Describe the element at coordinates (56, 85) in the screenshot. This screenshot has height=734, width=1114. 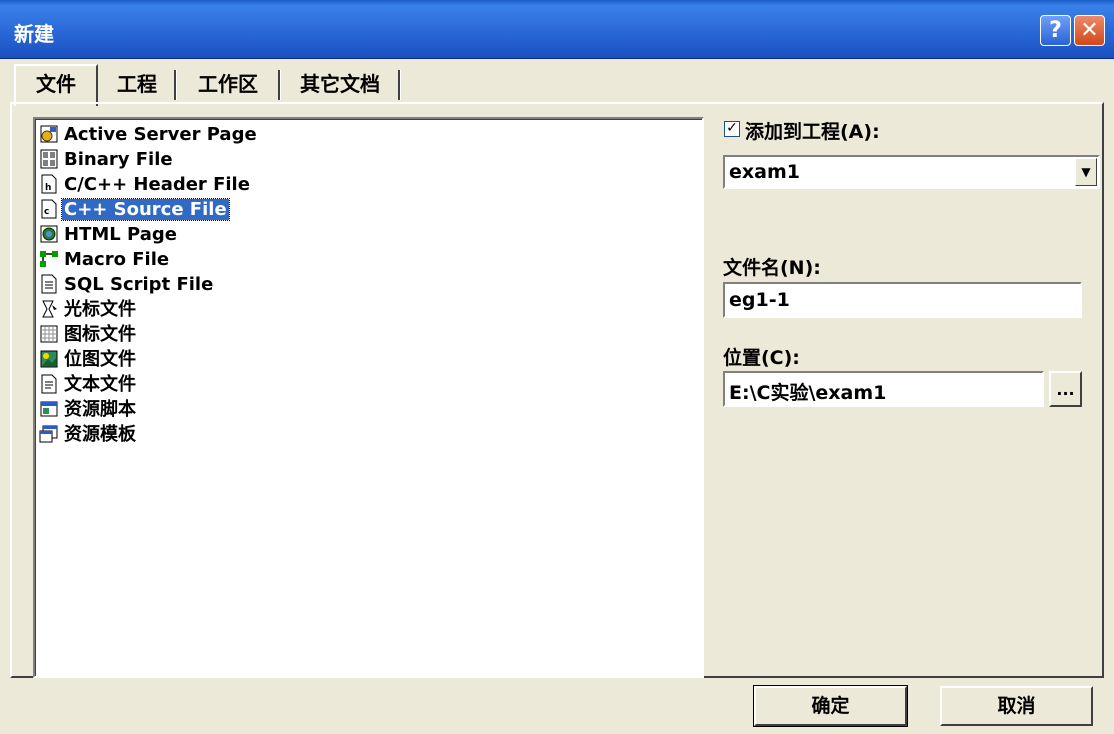
I see `tab-files: 文件` at that location.